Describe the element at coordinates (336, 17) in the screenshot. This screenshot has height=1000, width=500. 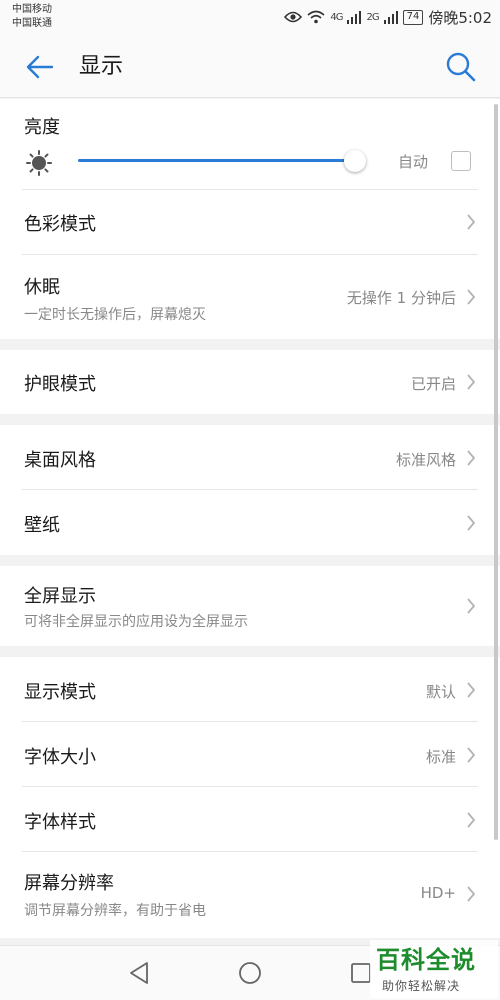
I see `network-type-1: 4G` at that location.